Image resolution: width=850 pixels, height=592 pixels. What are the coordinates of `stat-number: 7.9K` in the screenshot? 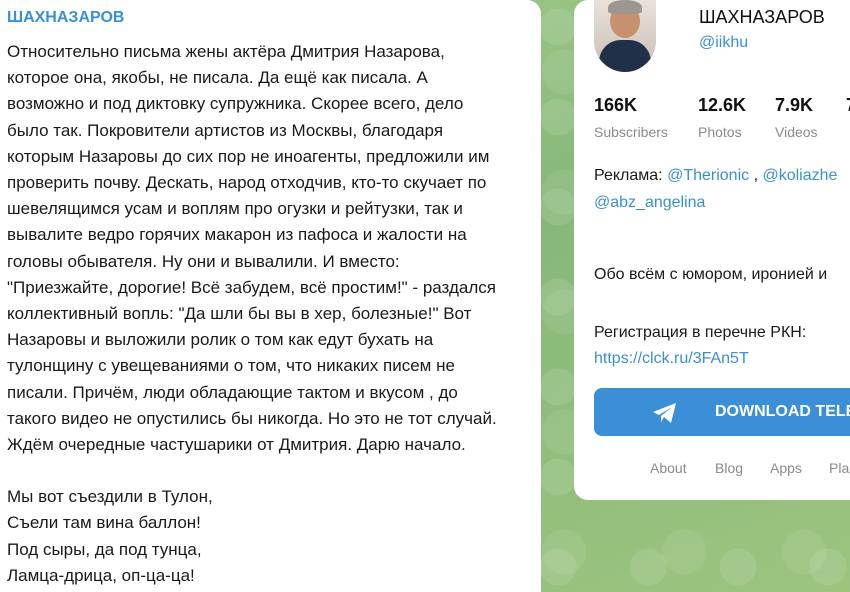 It's located at (794, 105).